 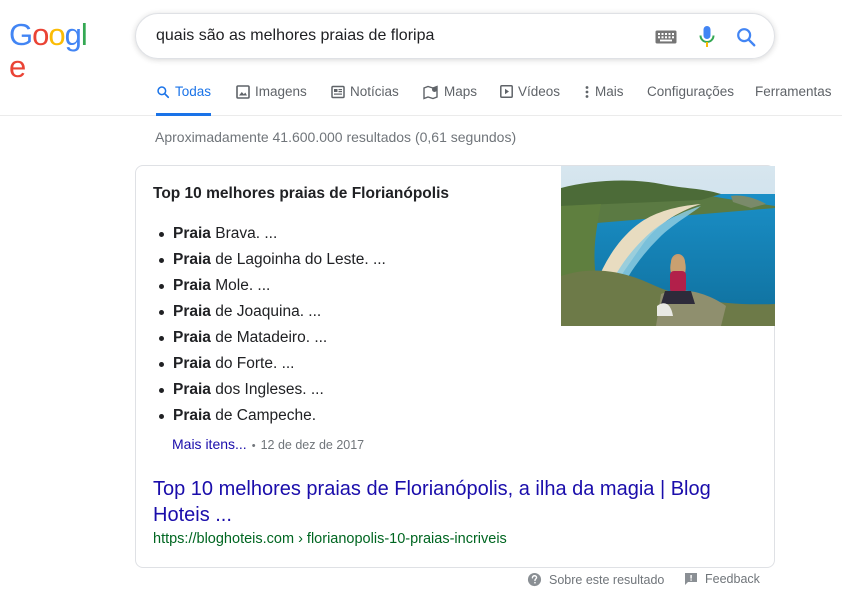 What do you see at coordinates (732, 579) in the screenshot?
I see `feedback-label: Feedback` at bounding box center [732, 579].